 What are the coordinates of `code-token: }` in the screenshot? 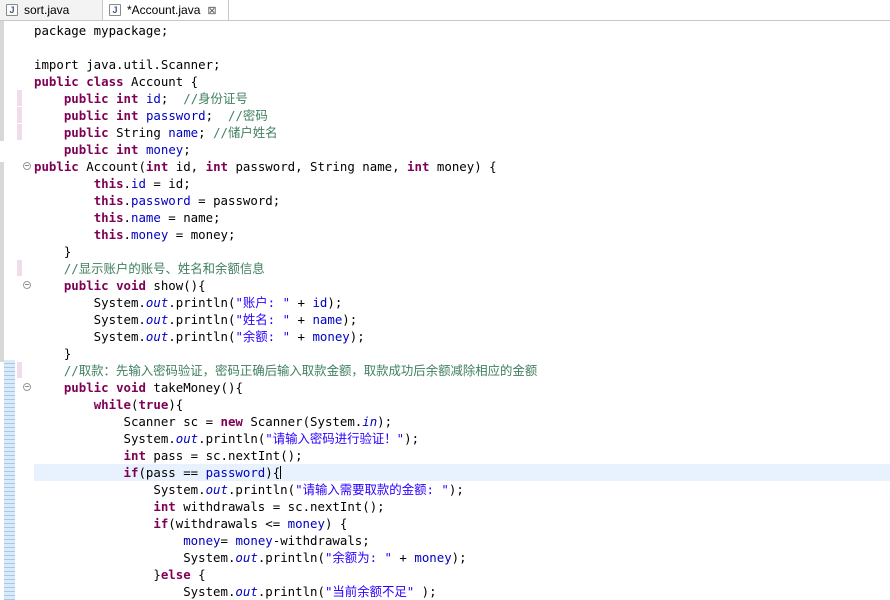 It's located at (53, 251).